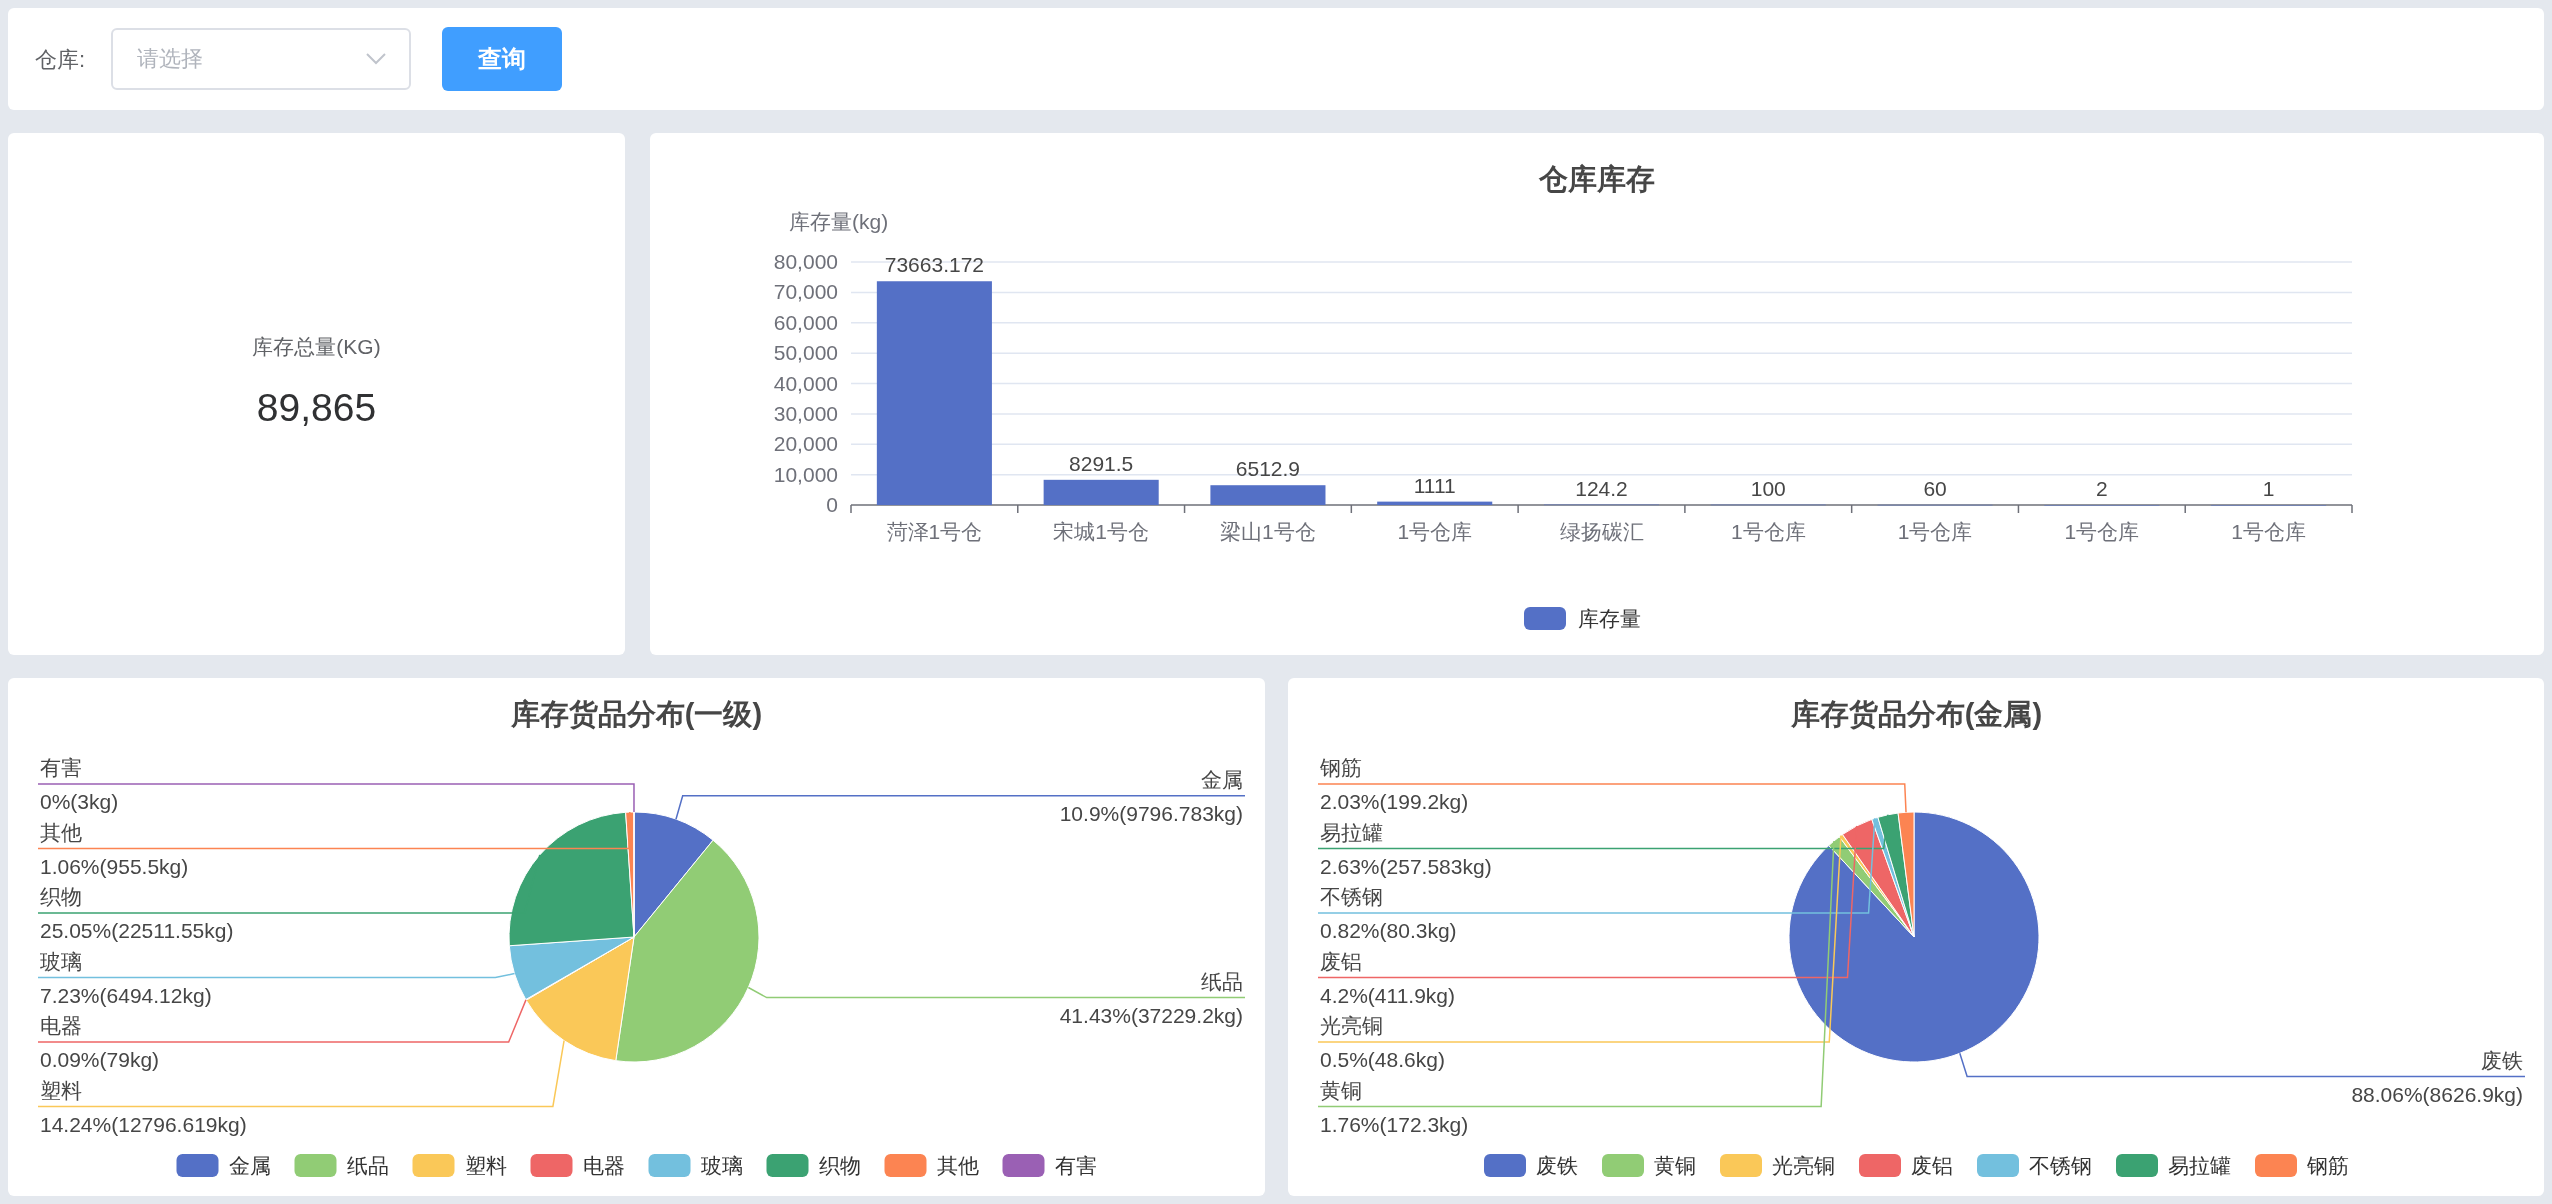 This screenshot has height=1204, width=2552. Describe the element at coordinates (143, 1124) in the screenshot. I see `slice-value: 14.24%(12796.619kg)` at that location.